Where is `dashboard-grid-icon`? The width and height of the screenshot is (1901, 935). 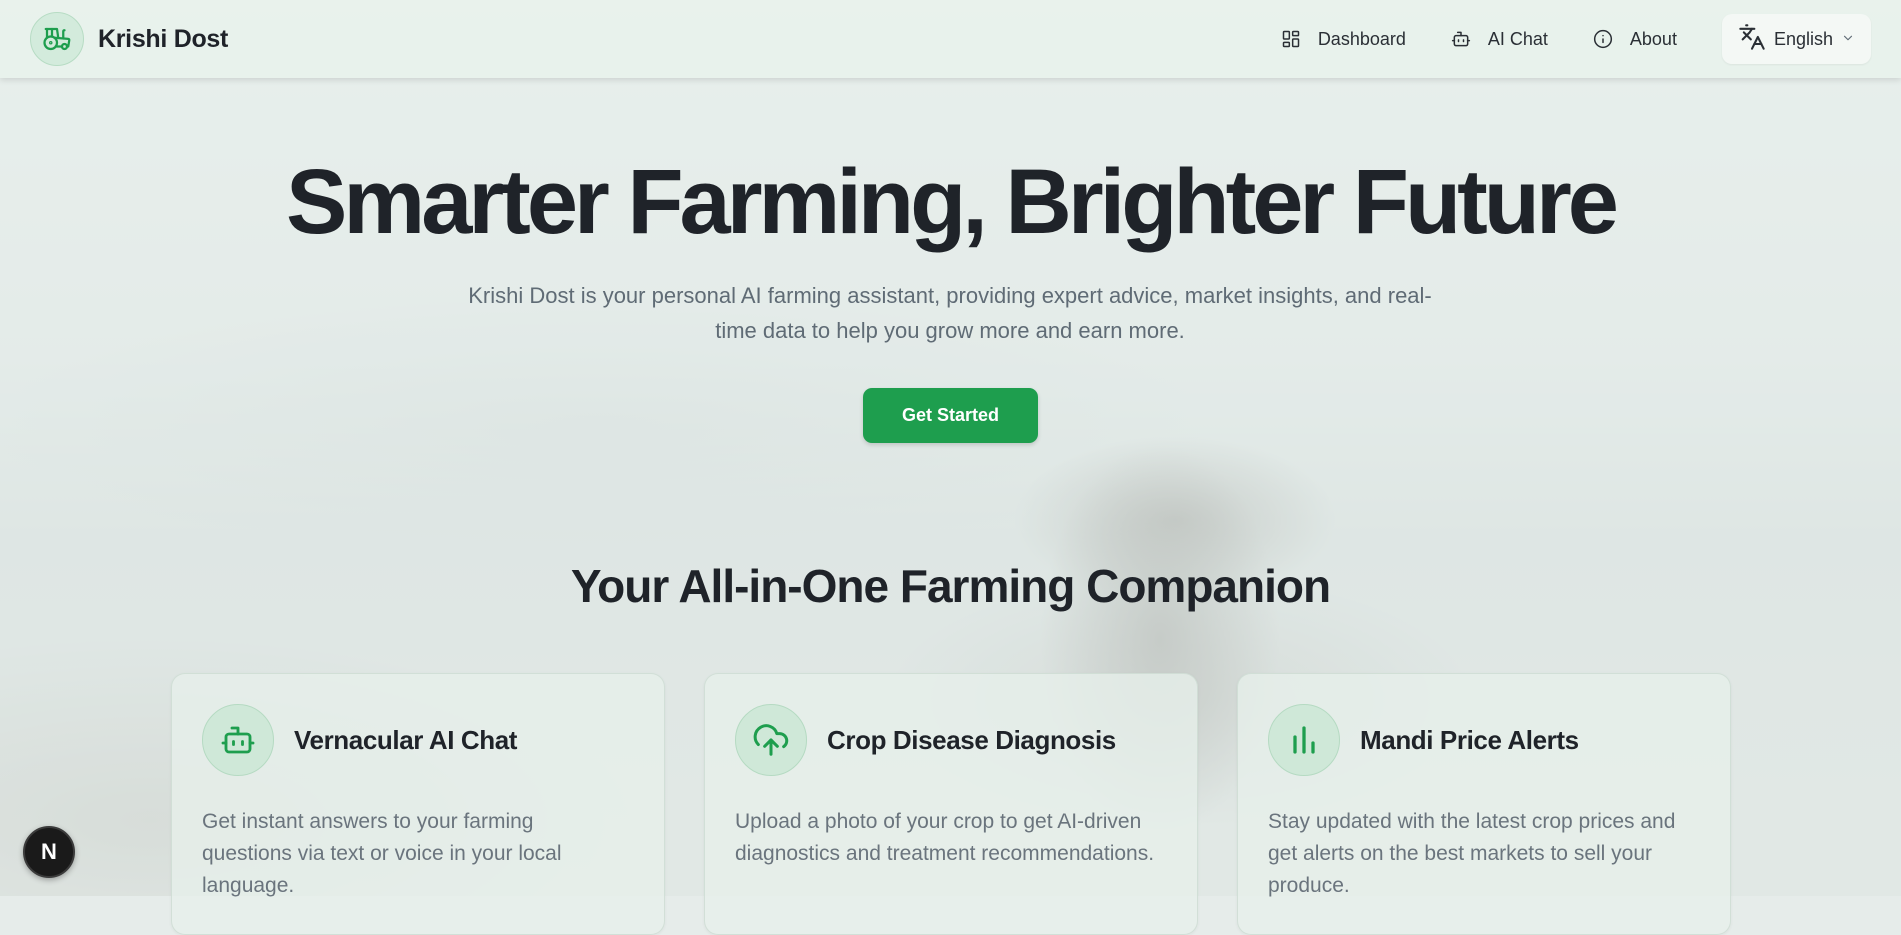 dashboard-grid-icon is located at coordinates (1291, 39).